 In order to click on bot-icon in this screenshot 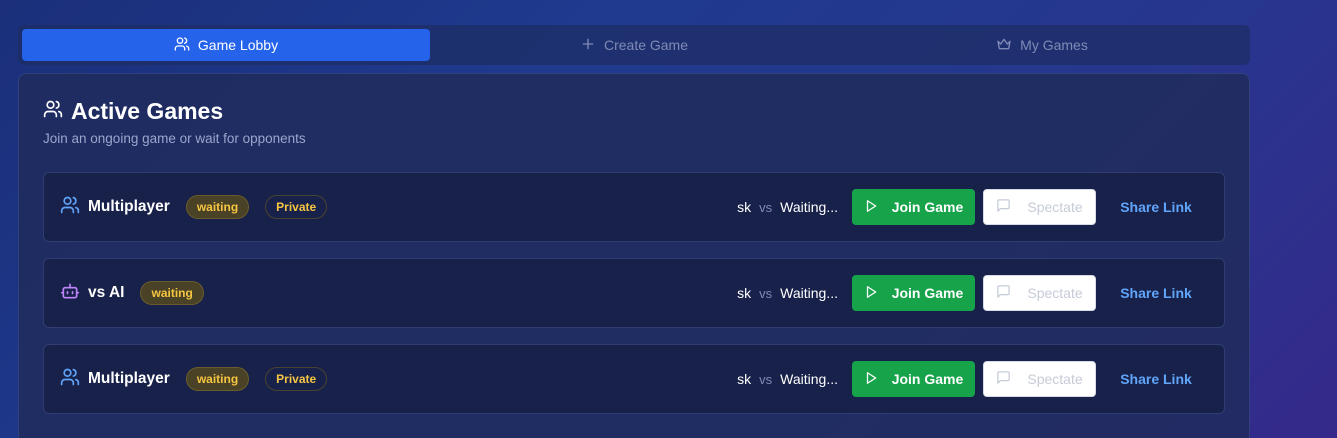, I will do `click(70, 293)`.